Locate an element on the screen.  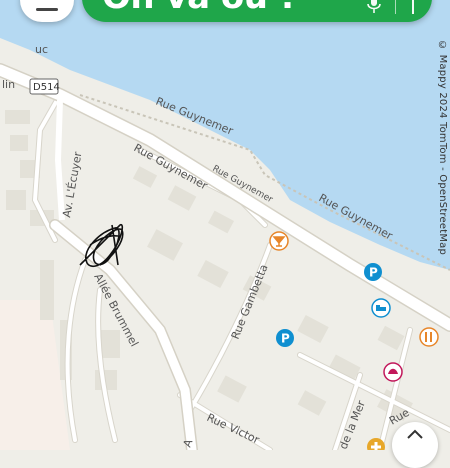
road-label-uc: uc is located at coordinates (41, 49).